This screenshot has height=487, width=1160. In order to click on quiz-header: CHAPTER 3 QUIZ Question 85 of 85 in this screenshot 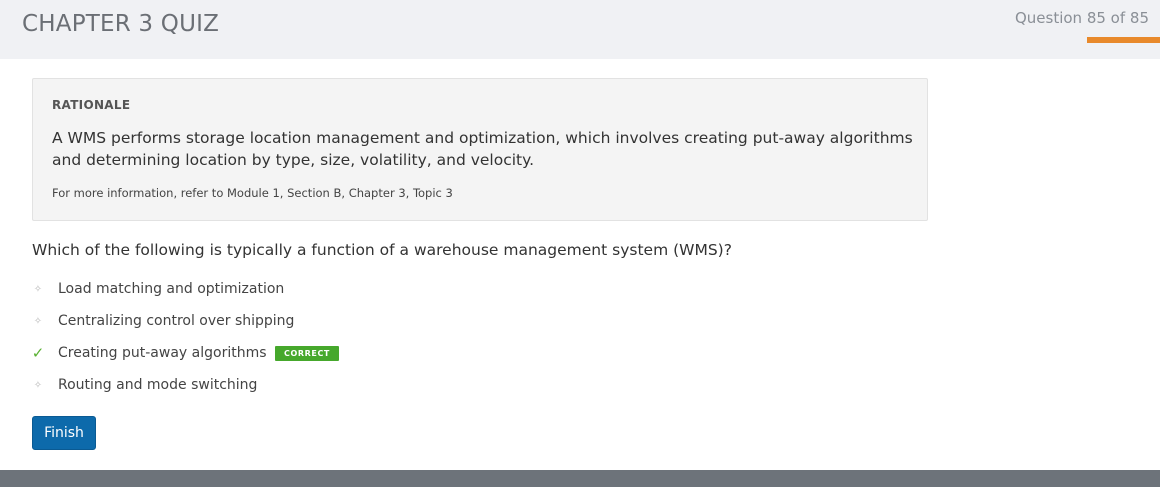, I will do `click(580, 29)`.